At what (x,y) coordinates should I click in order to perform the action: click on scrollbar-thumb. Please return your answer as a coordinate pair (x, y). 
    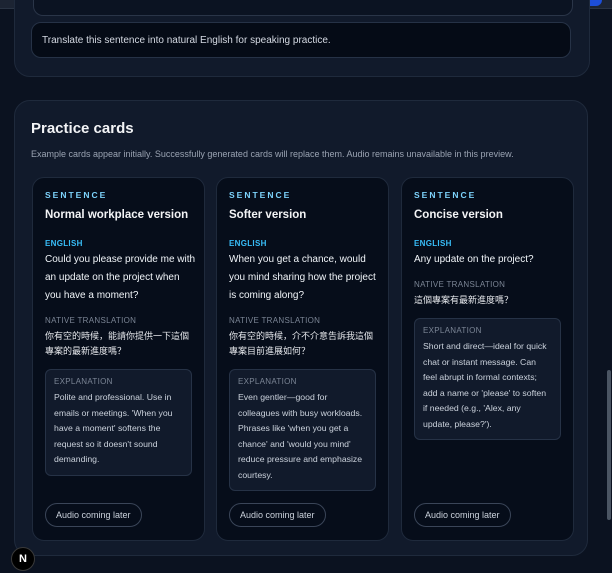
    Looking at the image, I should click on (609, 445).